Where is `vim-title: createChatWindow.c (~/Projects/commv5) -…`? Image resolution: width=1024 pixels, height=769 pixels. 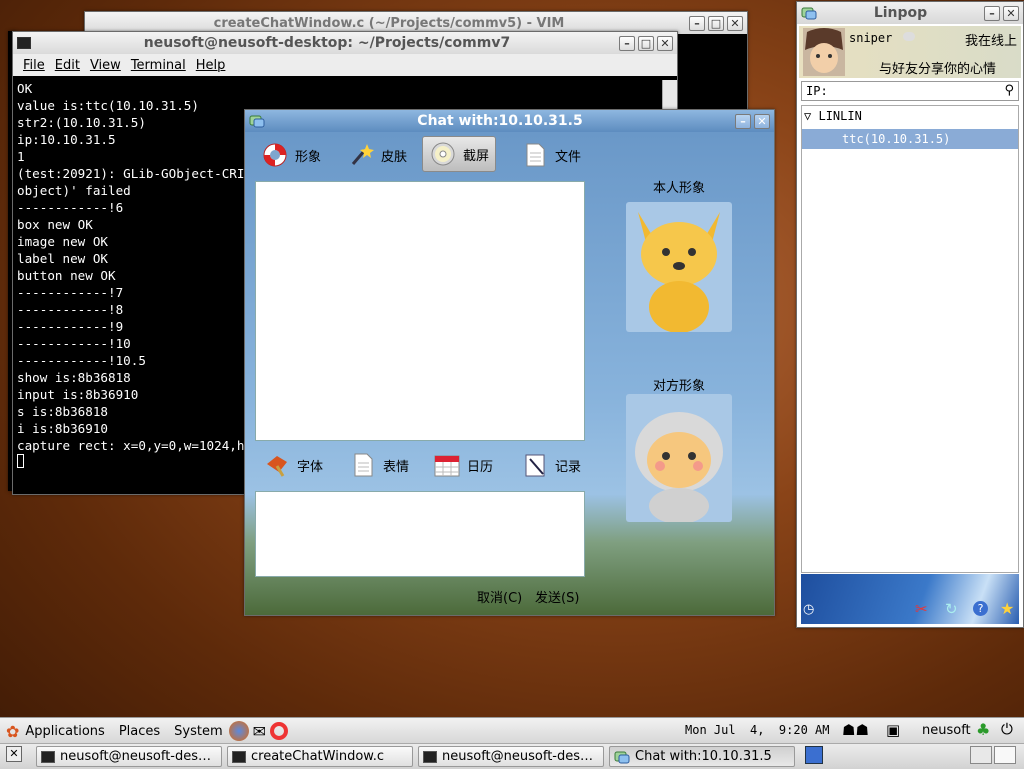 vim-title: createChatWindow.c (~/Projects/commv5) -… is located at coordinates (389, 23).